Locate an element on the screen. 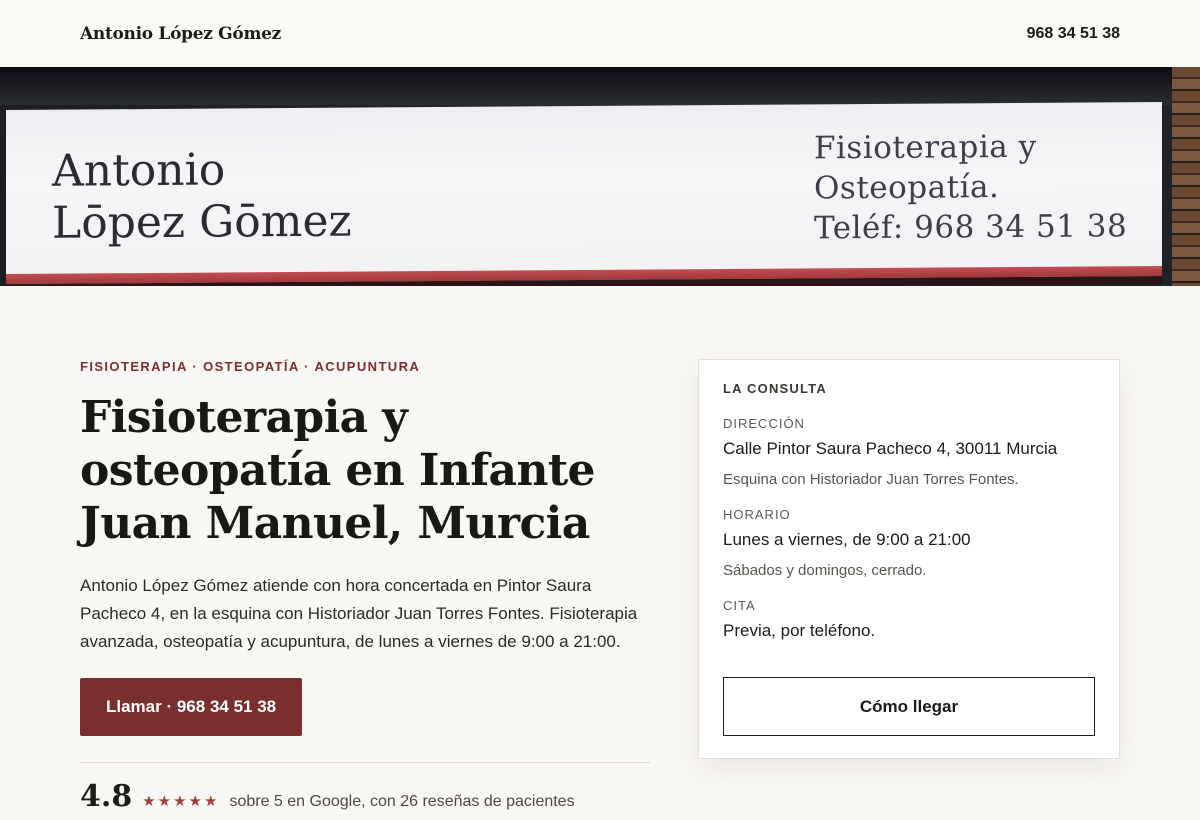 This screenshot has height=820, width=1200. brick-wall is located at coordinates (1186, 176).